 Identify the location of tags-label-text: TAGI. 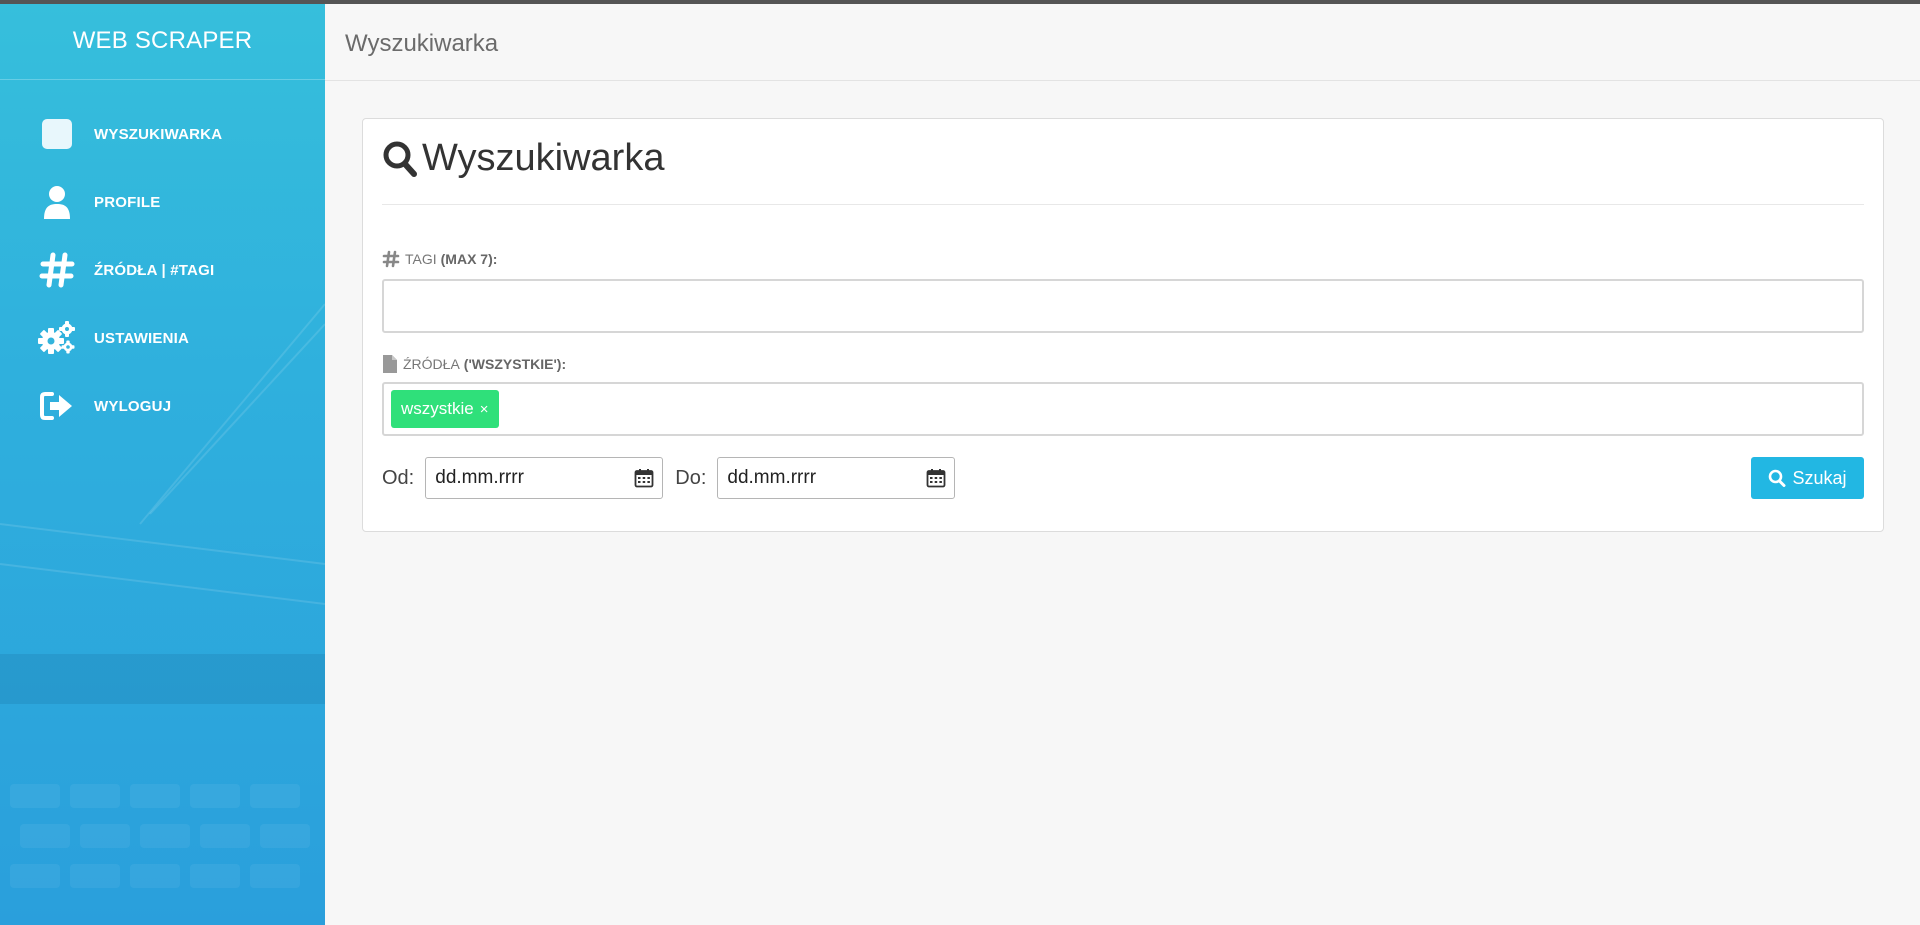
(421, 259).